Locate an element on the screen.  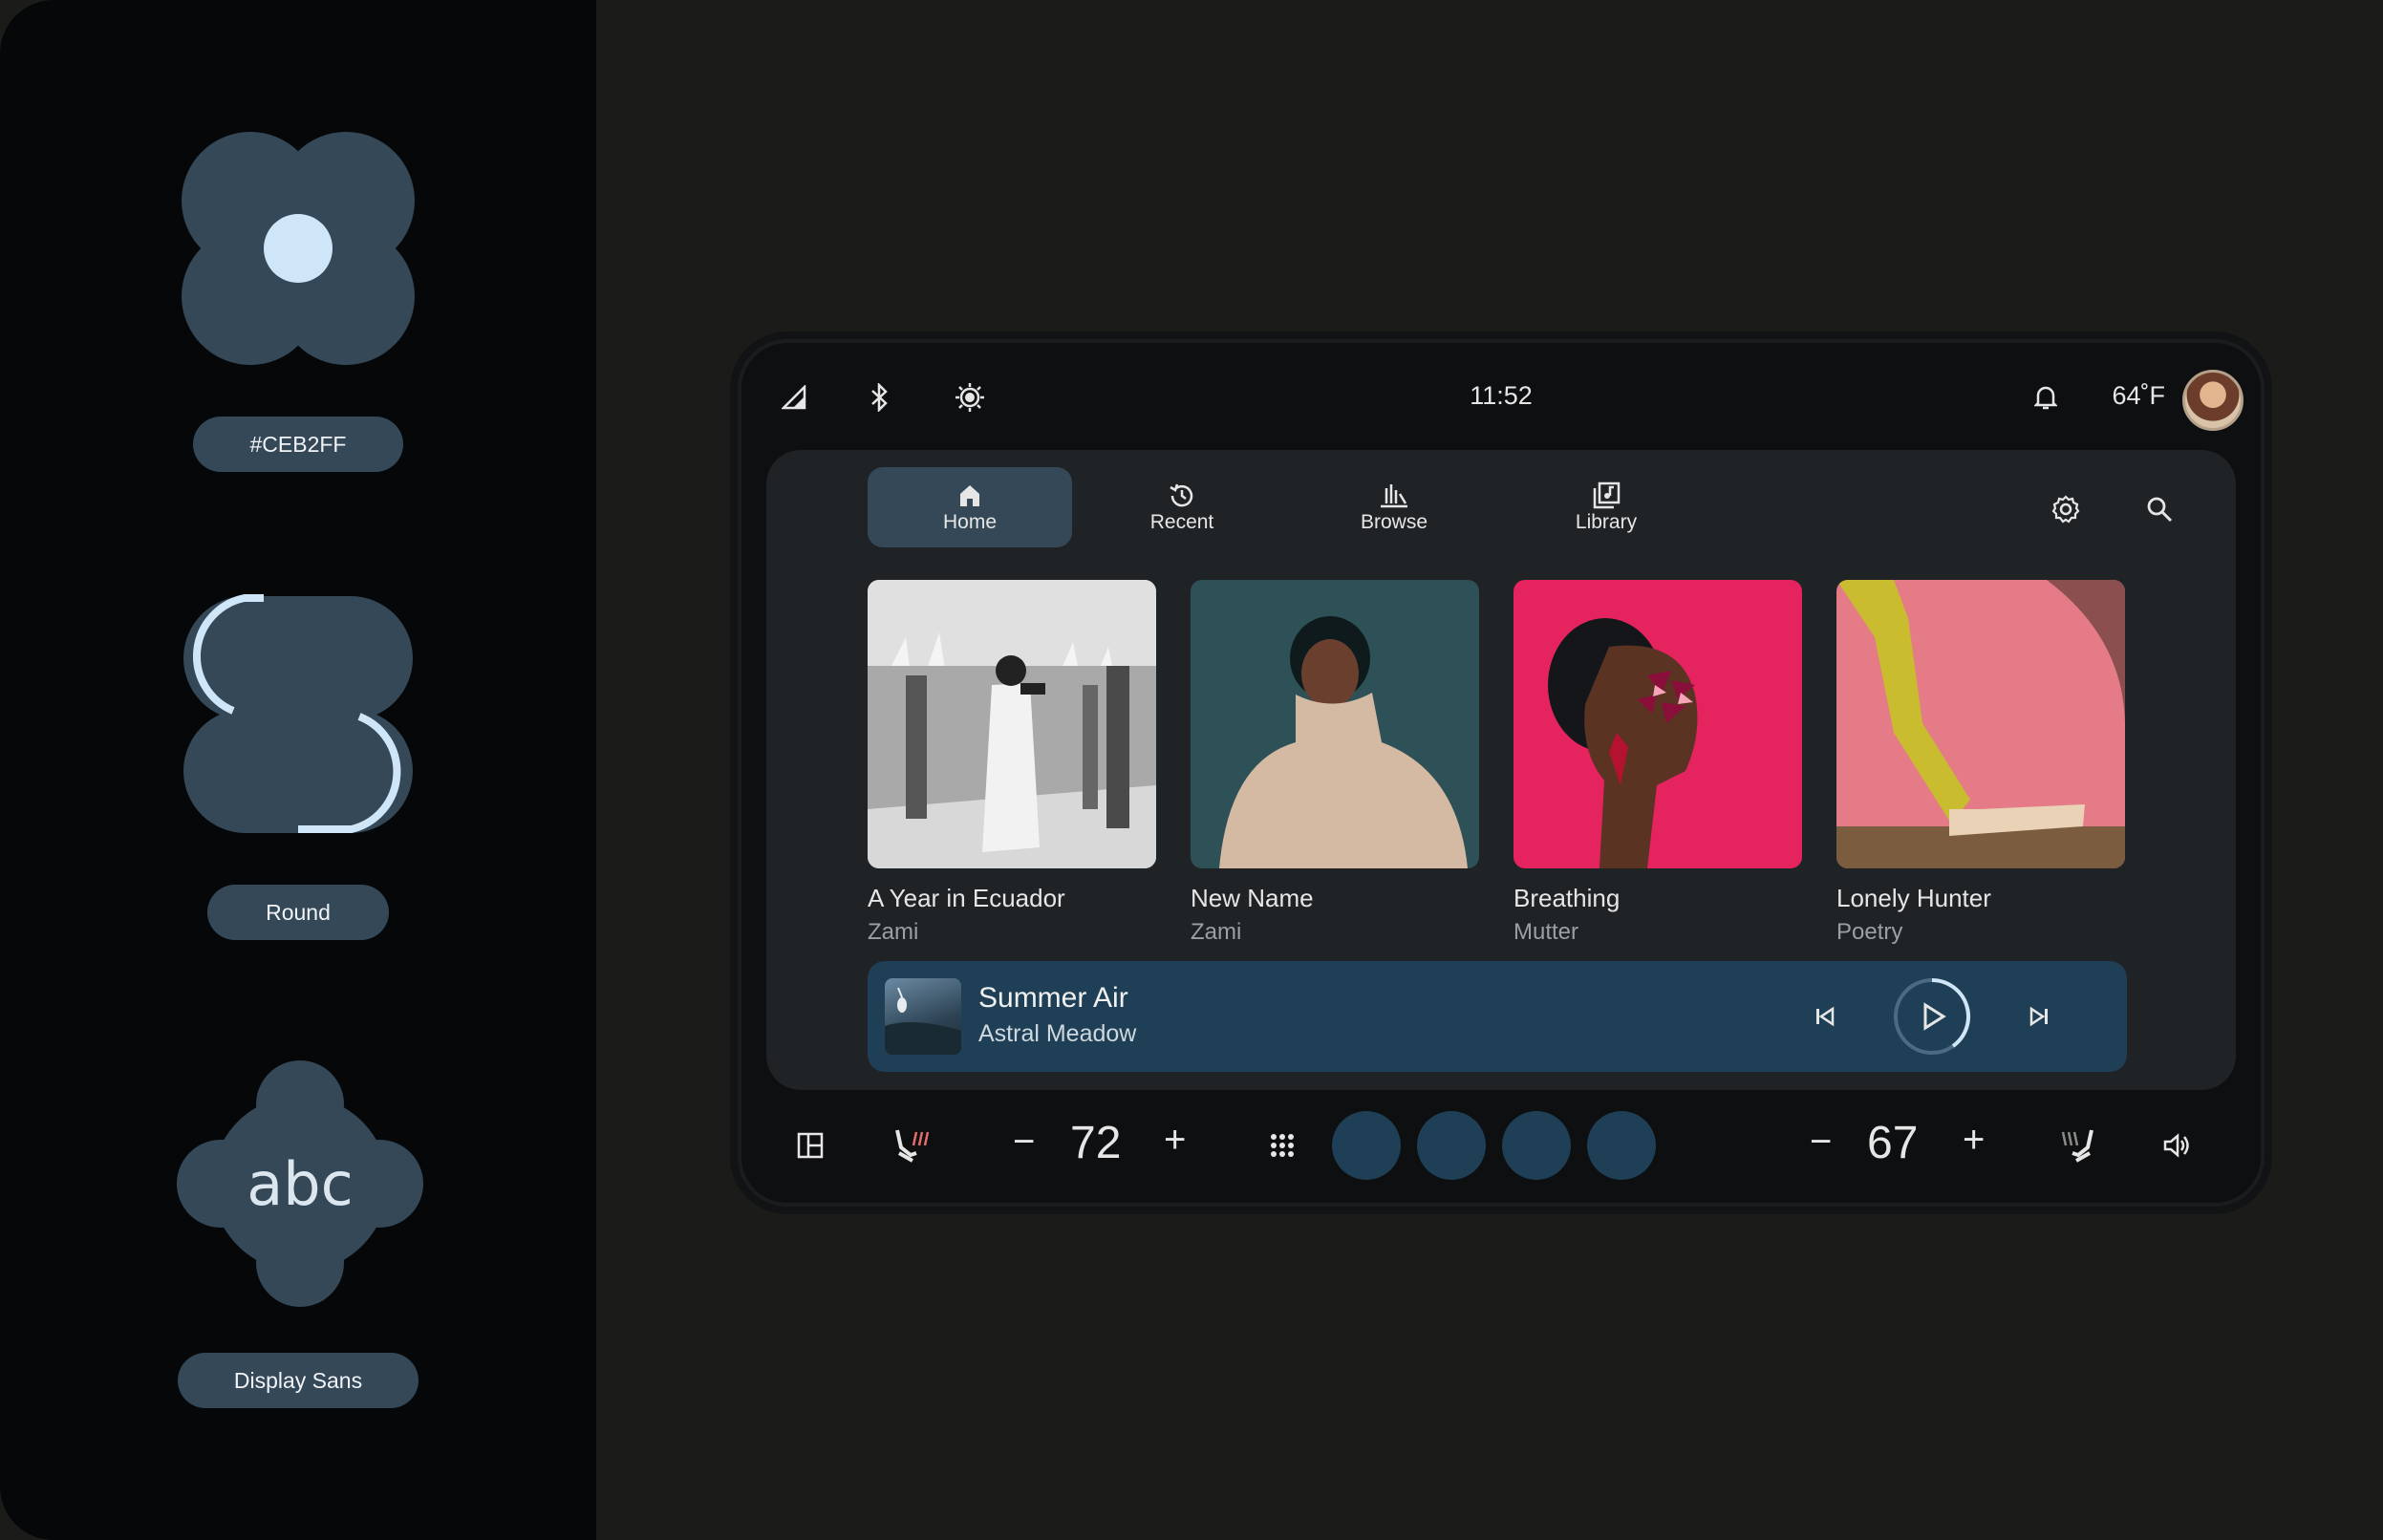
volume-icon is located at coordinates (2176, 1145).